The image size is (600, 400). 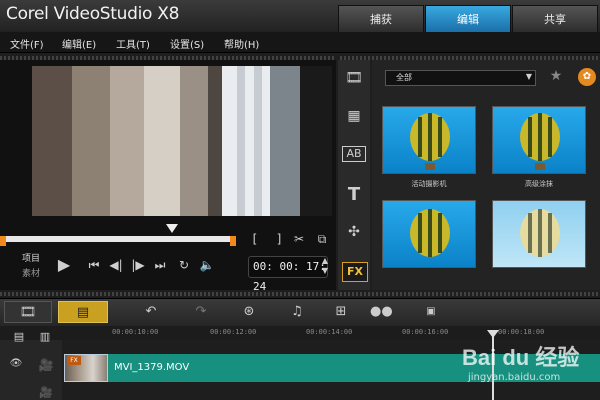 What do you see at coordinates (116, 265) in the screenshot?
I see `prev-frame-icon: ◀|` at bounding box center [116, 265].